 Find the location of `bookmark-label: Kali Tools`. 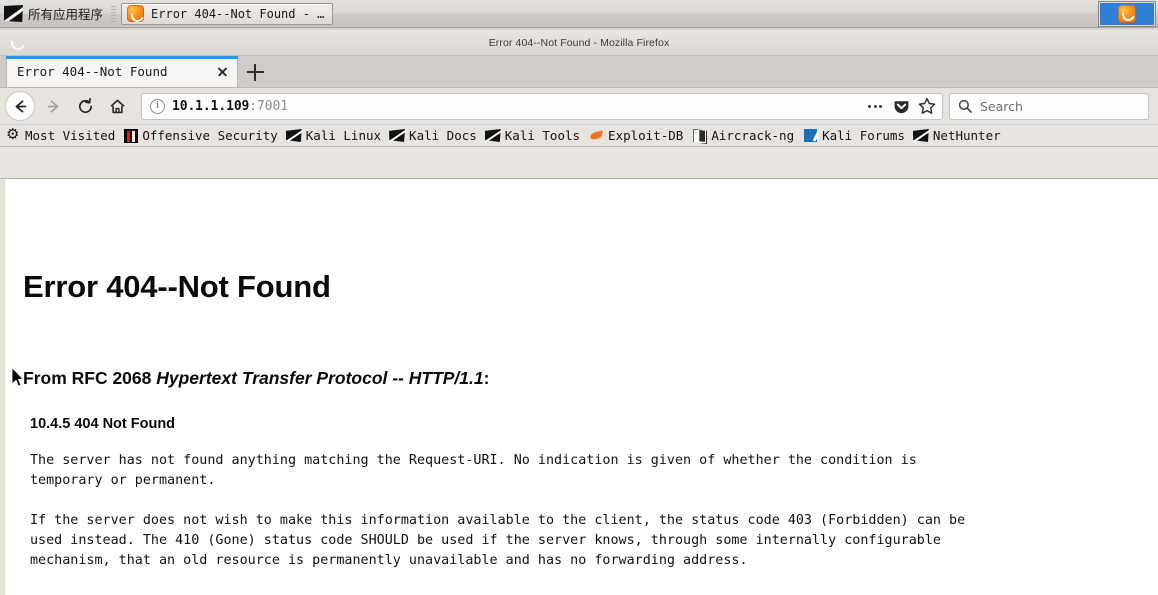

bookmark-label: Kali Tools is located at coordinates (542, 135).